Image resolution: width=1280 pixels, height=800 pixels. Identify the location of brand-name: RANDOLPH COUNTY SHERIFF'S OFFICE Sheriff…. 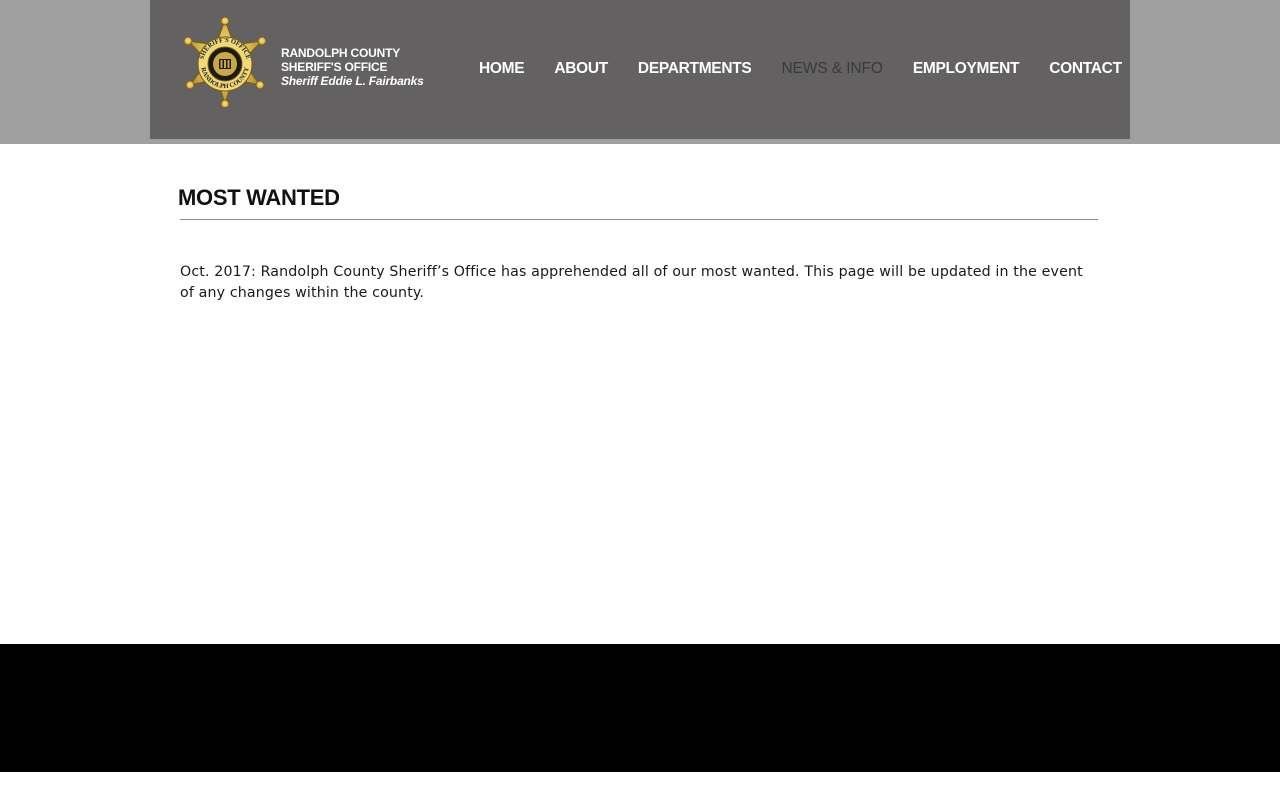
(352, 67).